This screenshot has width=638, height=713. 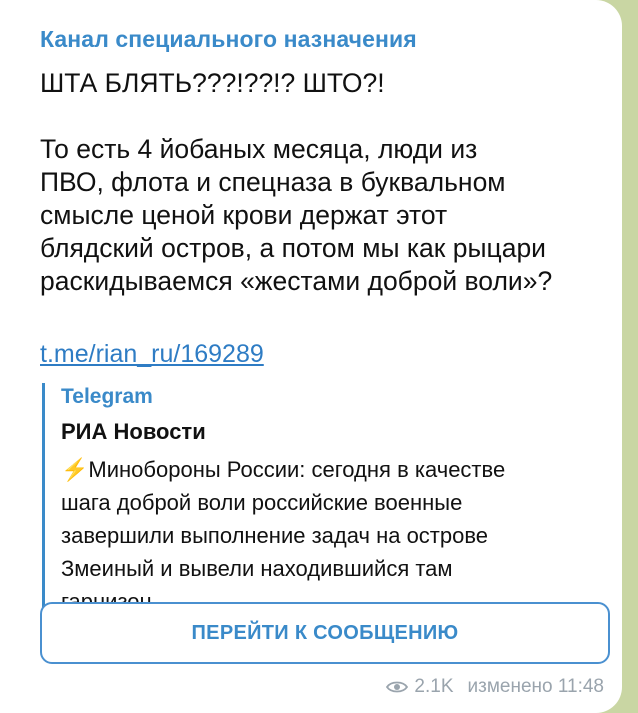 What do you see at coordinates (434, 686) in the screenshot?
I see `view-count: 2.1K` at bounding box center [434, 686].